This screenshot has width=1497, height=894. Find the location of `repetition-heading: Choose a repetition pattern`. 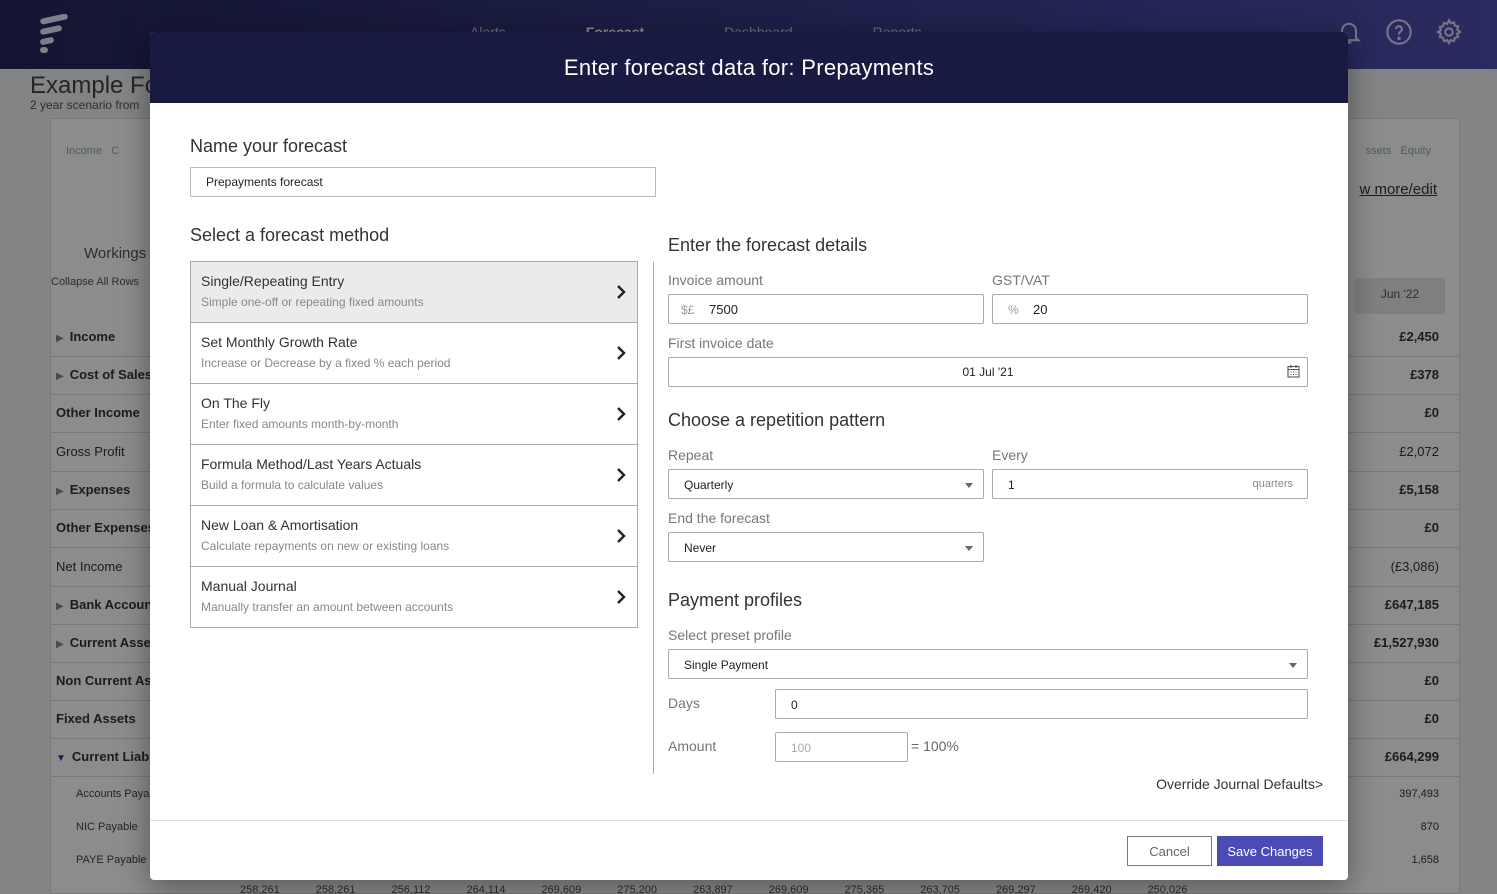

repetition-heading: Choose a repetition pattern is located at coordinates (777, 420).